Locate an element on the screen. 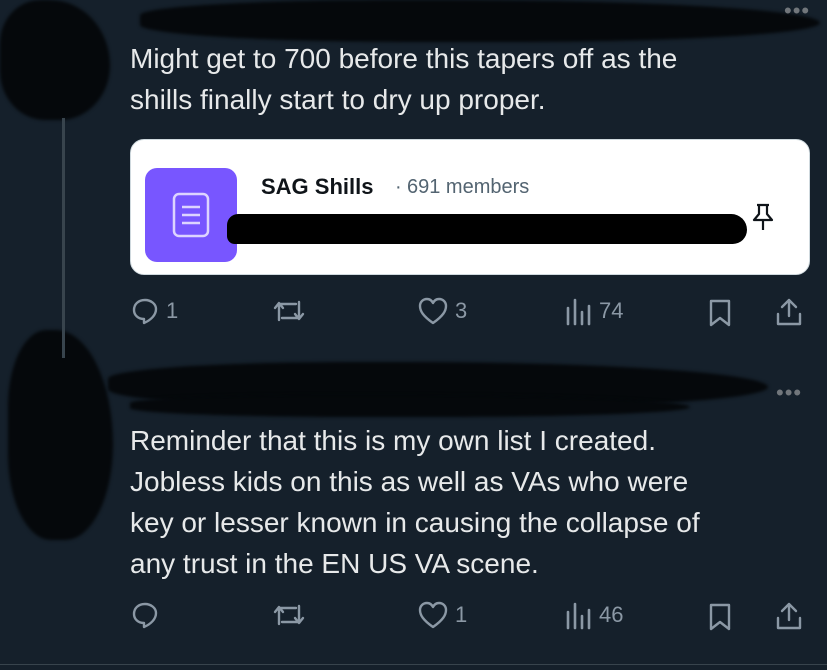  like-button: 3 is located at coordinates (442, 311).